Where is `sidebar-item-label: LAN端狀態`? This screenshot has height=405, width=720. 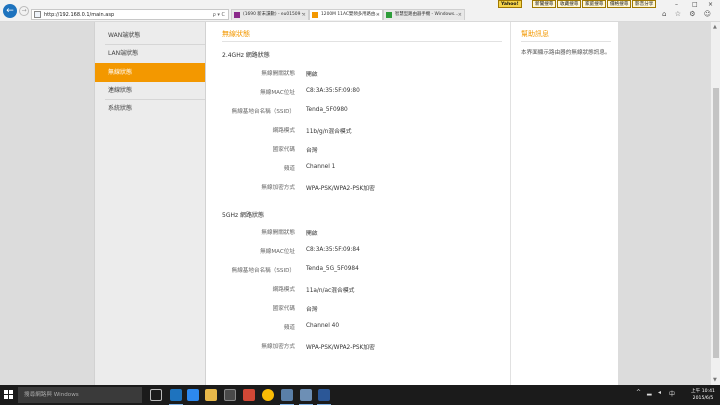
sidebar-item-label: LAN端狀態 is located at coordinates (123, 53).